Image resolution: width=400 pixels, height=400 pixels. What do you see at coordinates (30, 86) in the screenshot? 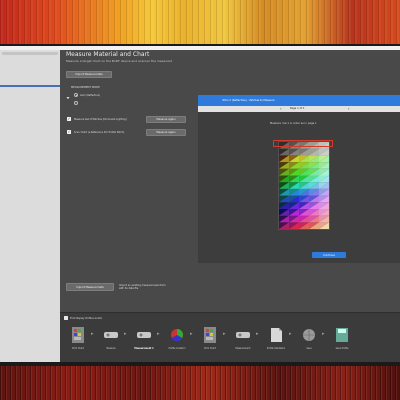
I see `sidebar-selected-item` at bounding box center [30, 86].